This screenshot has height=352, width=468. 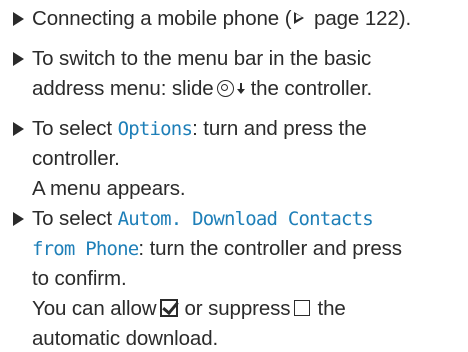 I want to click on step-text: address menu: slide, so click(x=123, y=88).